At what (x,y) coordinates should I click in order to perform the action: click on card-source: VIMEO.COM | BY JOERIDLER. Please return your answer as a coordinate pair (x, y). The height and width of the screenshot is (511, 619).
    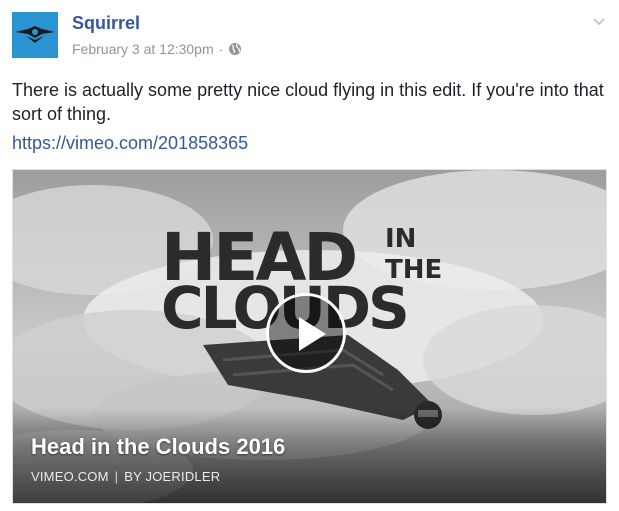
    Looking at the image, I should click on (125, 476).